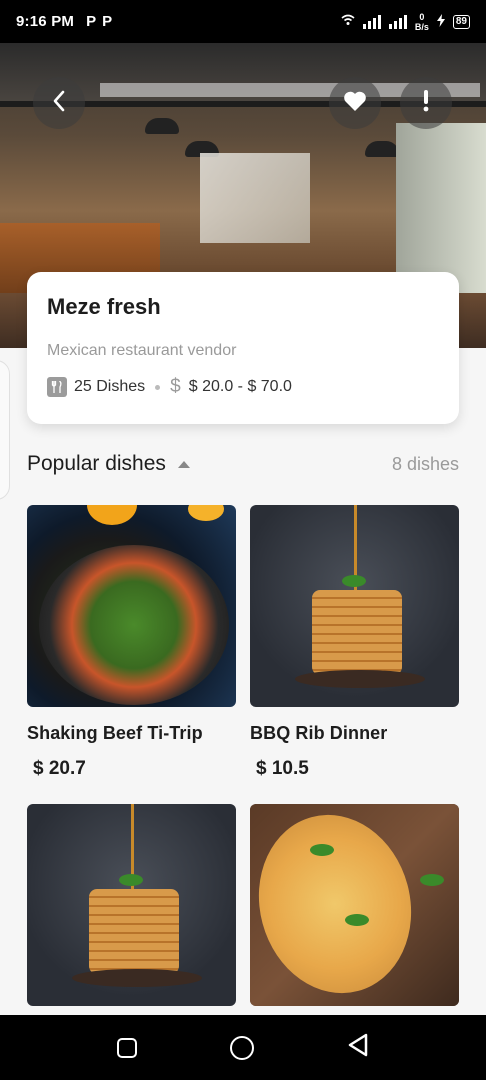  Describe the element at coordinates (5, 430) in the screenshot. I see `side-edge-panel` at that location.